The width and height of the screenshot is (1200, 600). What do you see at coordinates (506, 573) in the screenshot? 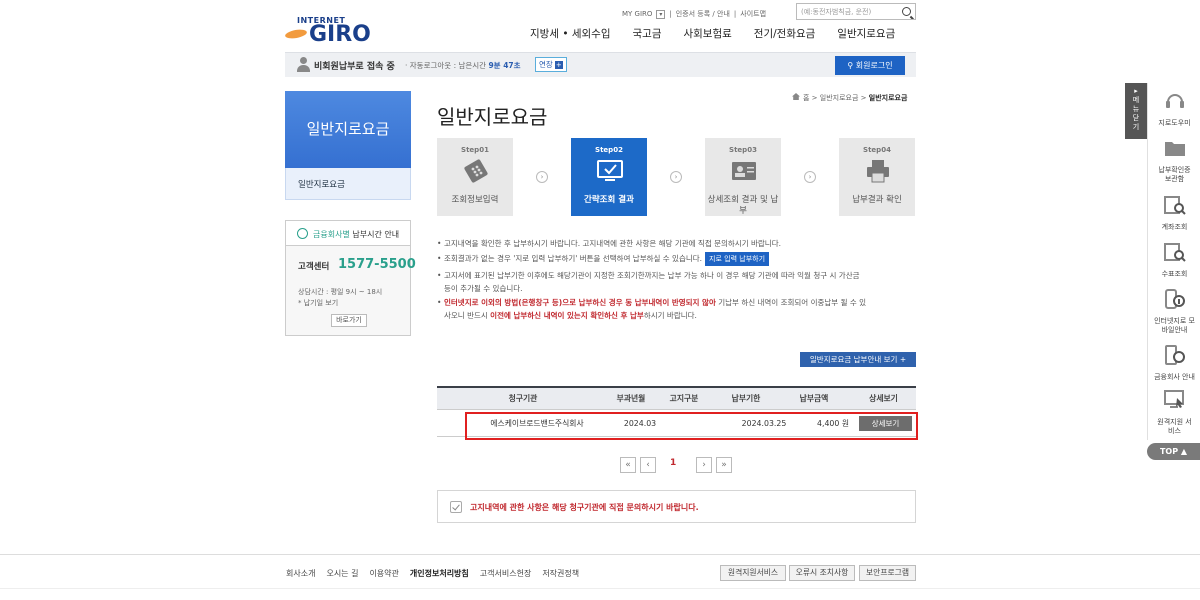
I see `footer-charter: 고객서비스헌장` at bounding box center [506, 573].